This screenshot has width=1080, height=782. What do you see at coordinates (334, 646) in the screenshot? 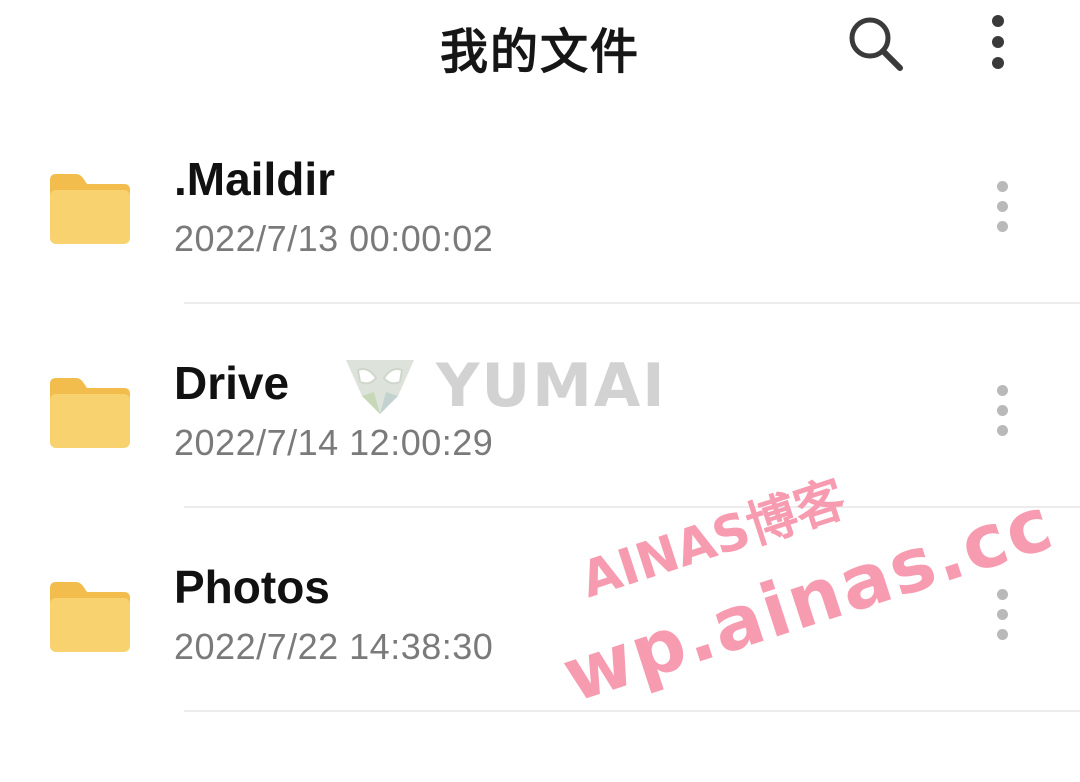
I see `file-date: 2022/7/22 14:38:30` at bounding box center [334, 646].